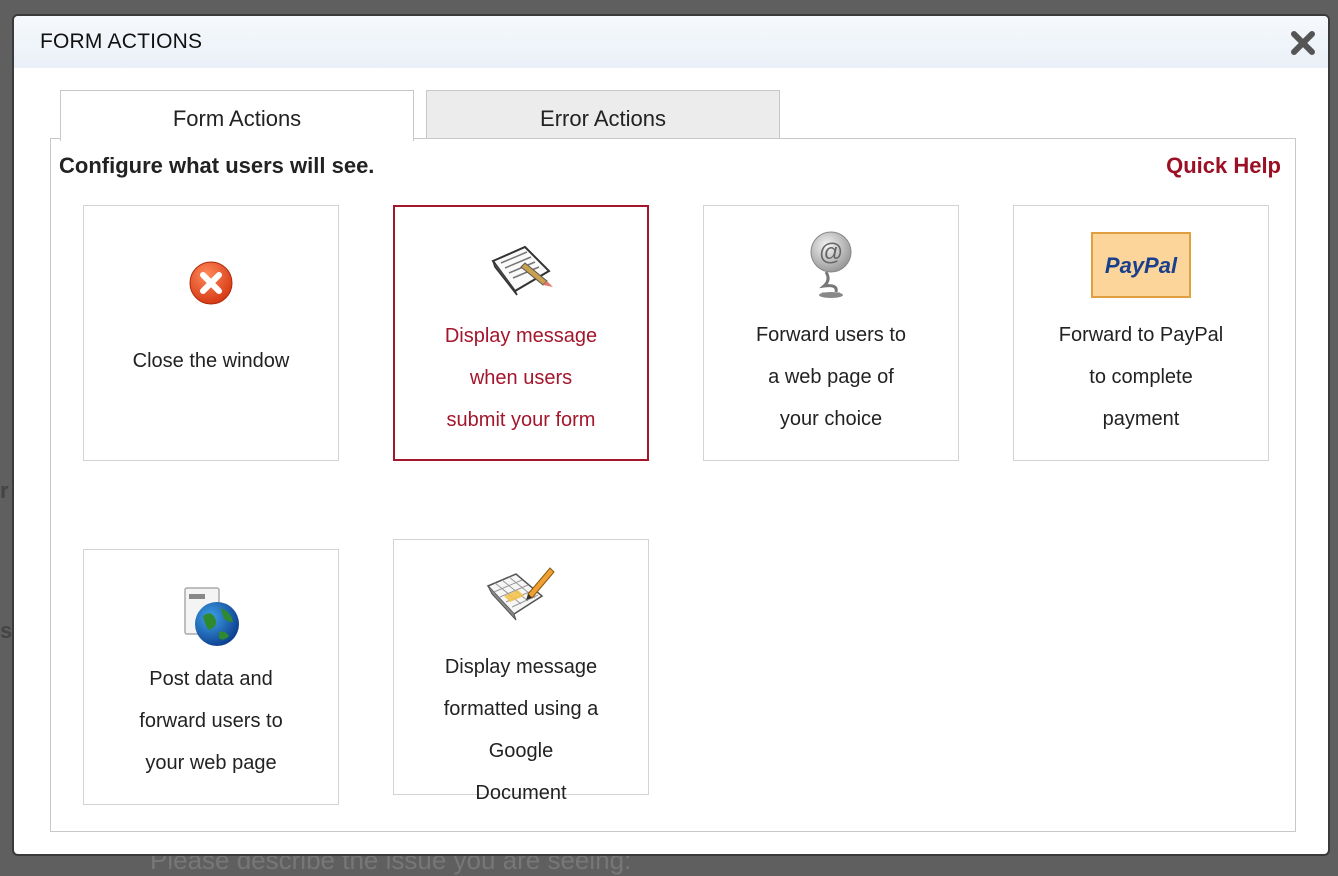 Image resolution: width=1338 pixels, height=876 pixels. Describe the element at coordinates (1303, 43) in the screenshot. I see `close-icon` at that location.